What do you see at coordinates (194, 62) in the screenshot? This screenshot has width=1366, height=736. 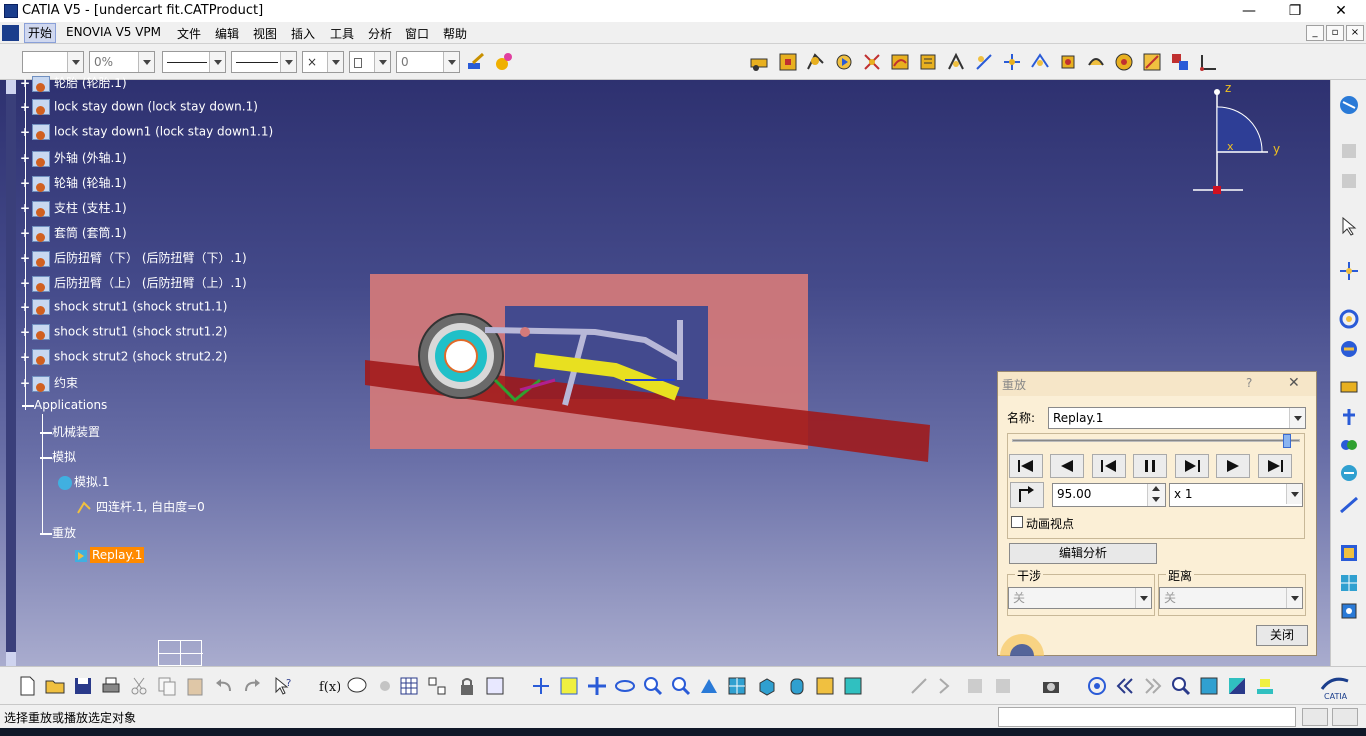 I see `line-thickness-combo` at bounding box center [194, 62].